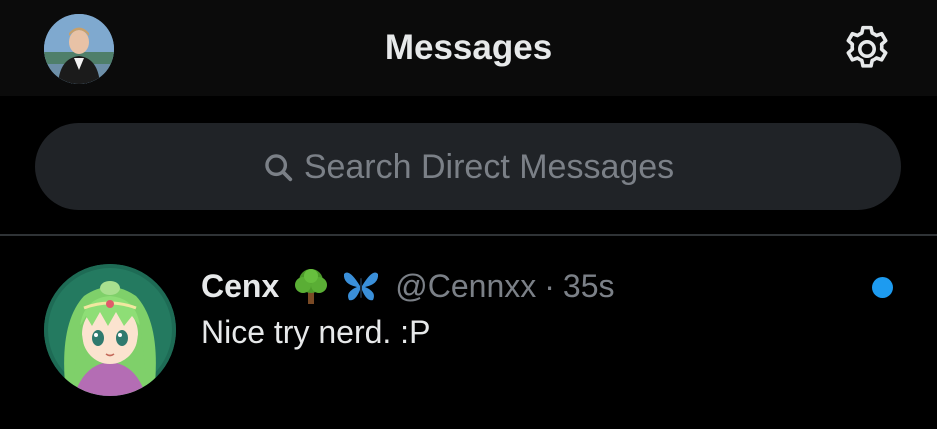 Image resolution: width=937 pixels, height=429 pixels. I want to click on search-icon, so click(278, 167).